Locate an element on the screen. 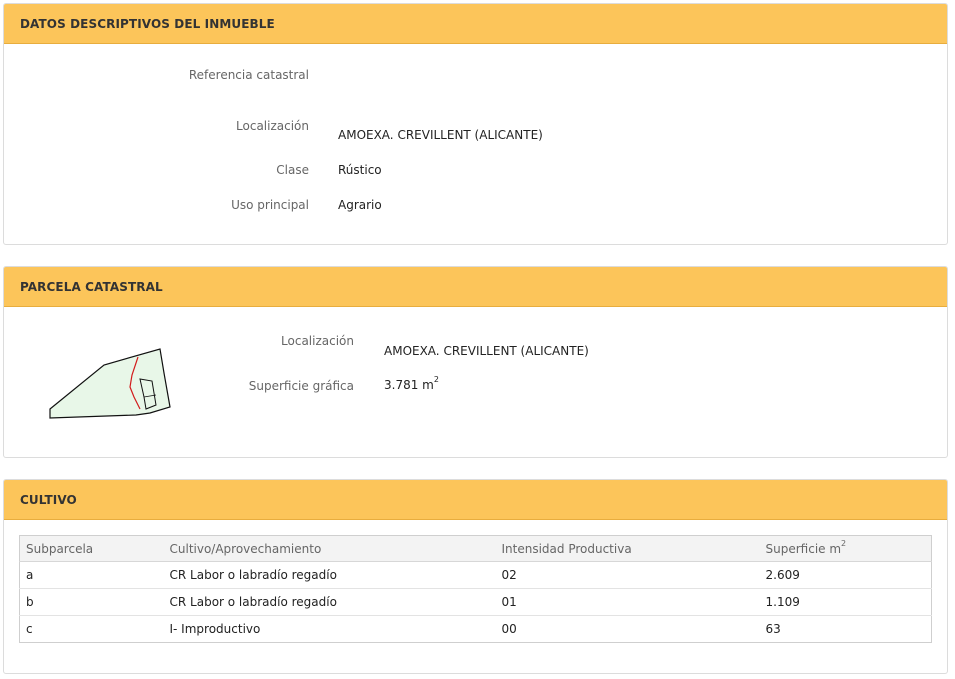  cadastral-parcel-title: PARCELA CATASTRAL is located at coordinates (91, 286).